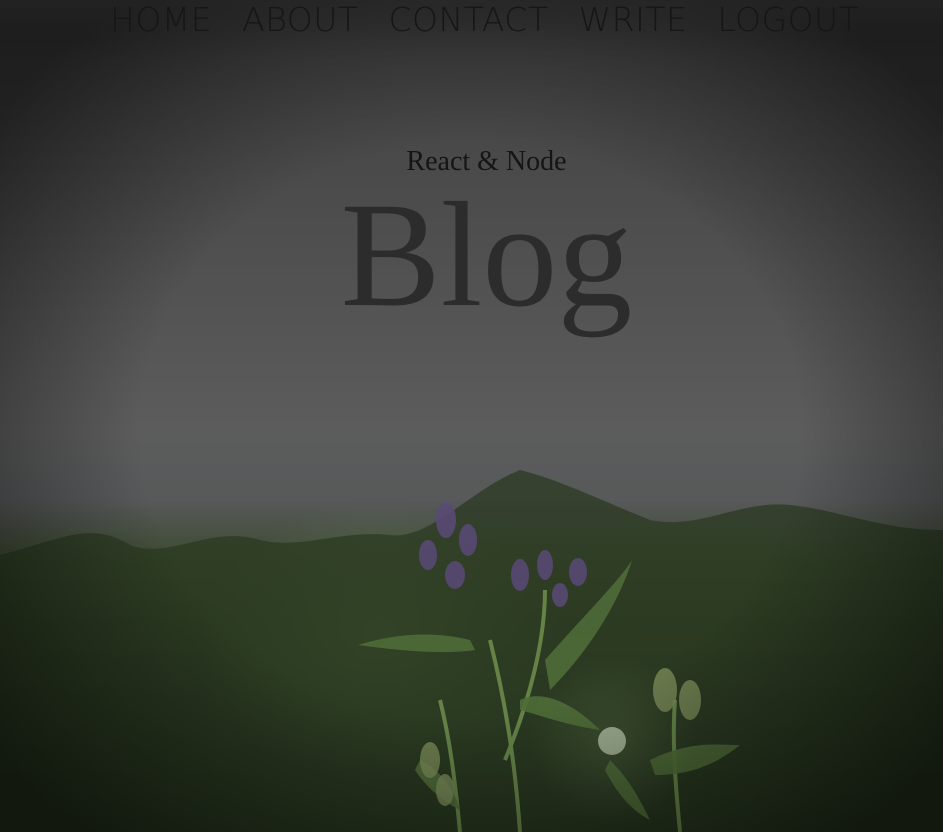 The width and height of the screenshot is (943, 832). I want to click on nav-item-logout: LOGOUT, so click(788, 21).